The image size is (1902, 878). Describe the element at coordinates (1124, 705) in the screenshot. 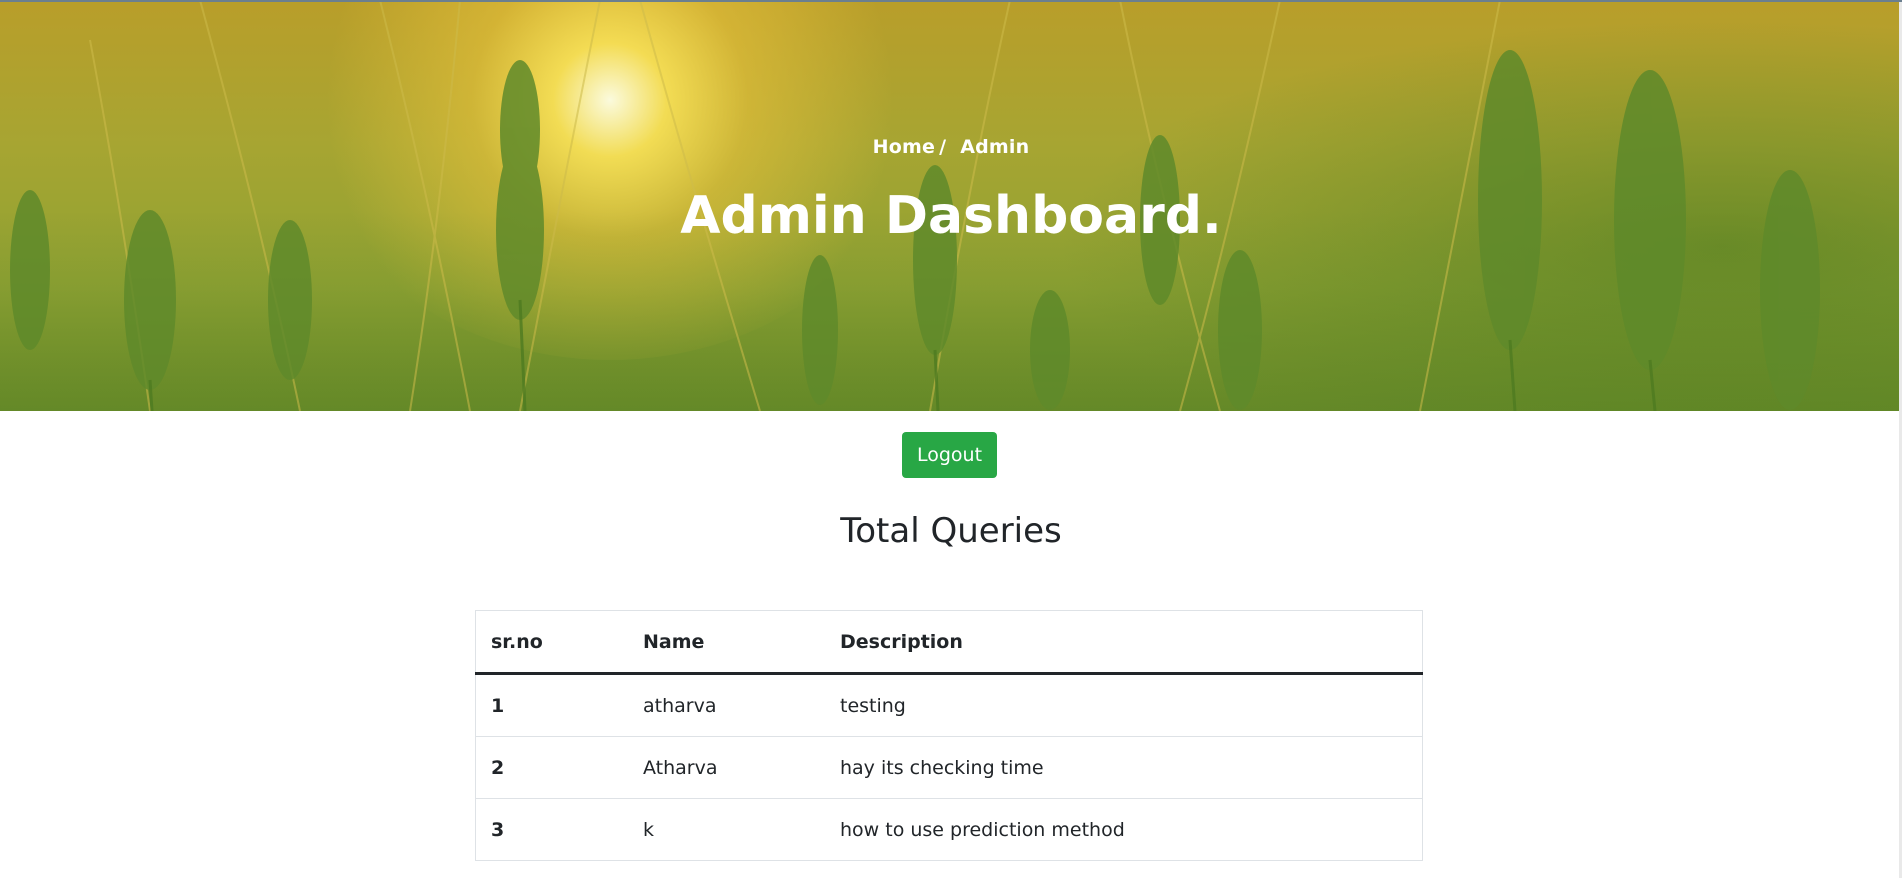

I see `cell-description: testing` at that location.